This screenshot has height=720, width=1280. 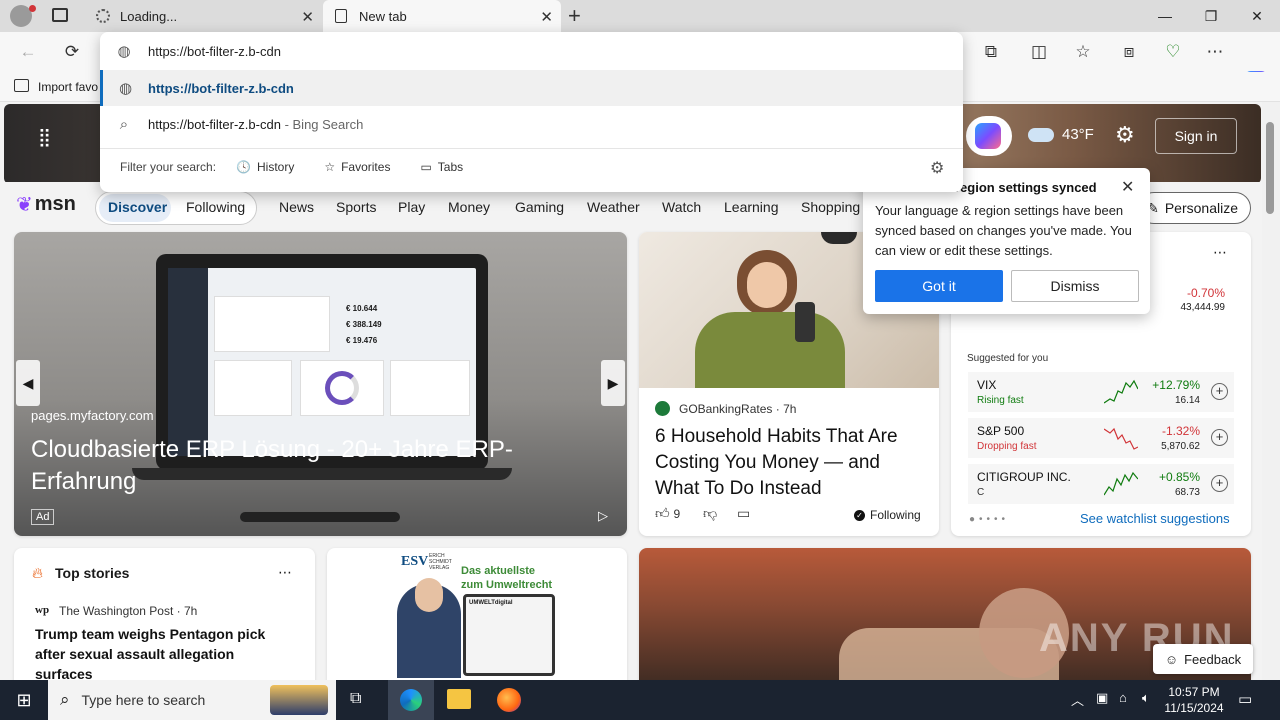 I want to click on address-input-row: ◍ https://bot-filter-z.b-cdn, so click(x=531, y=51).